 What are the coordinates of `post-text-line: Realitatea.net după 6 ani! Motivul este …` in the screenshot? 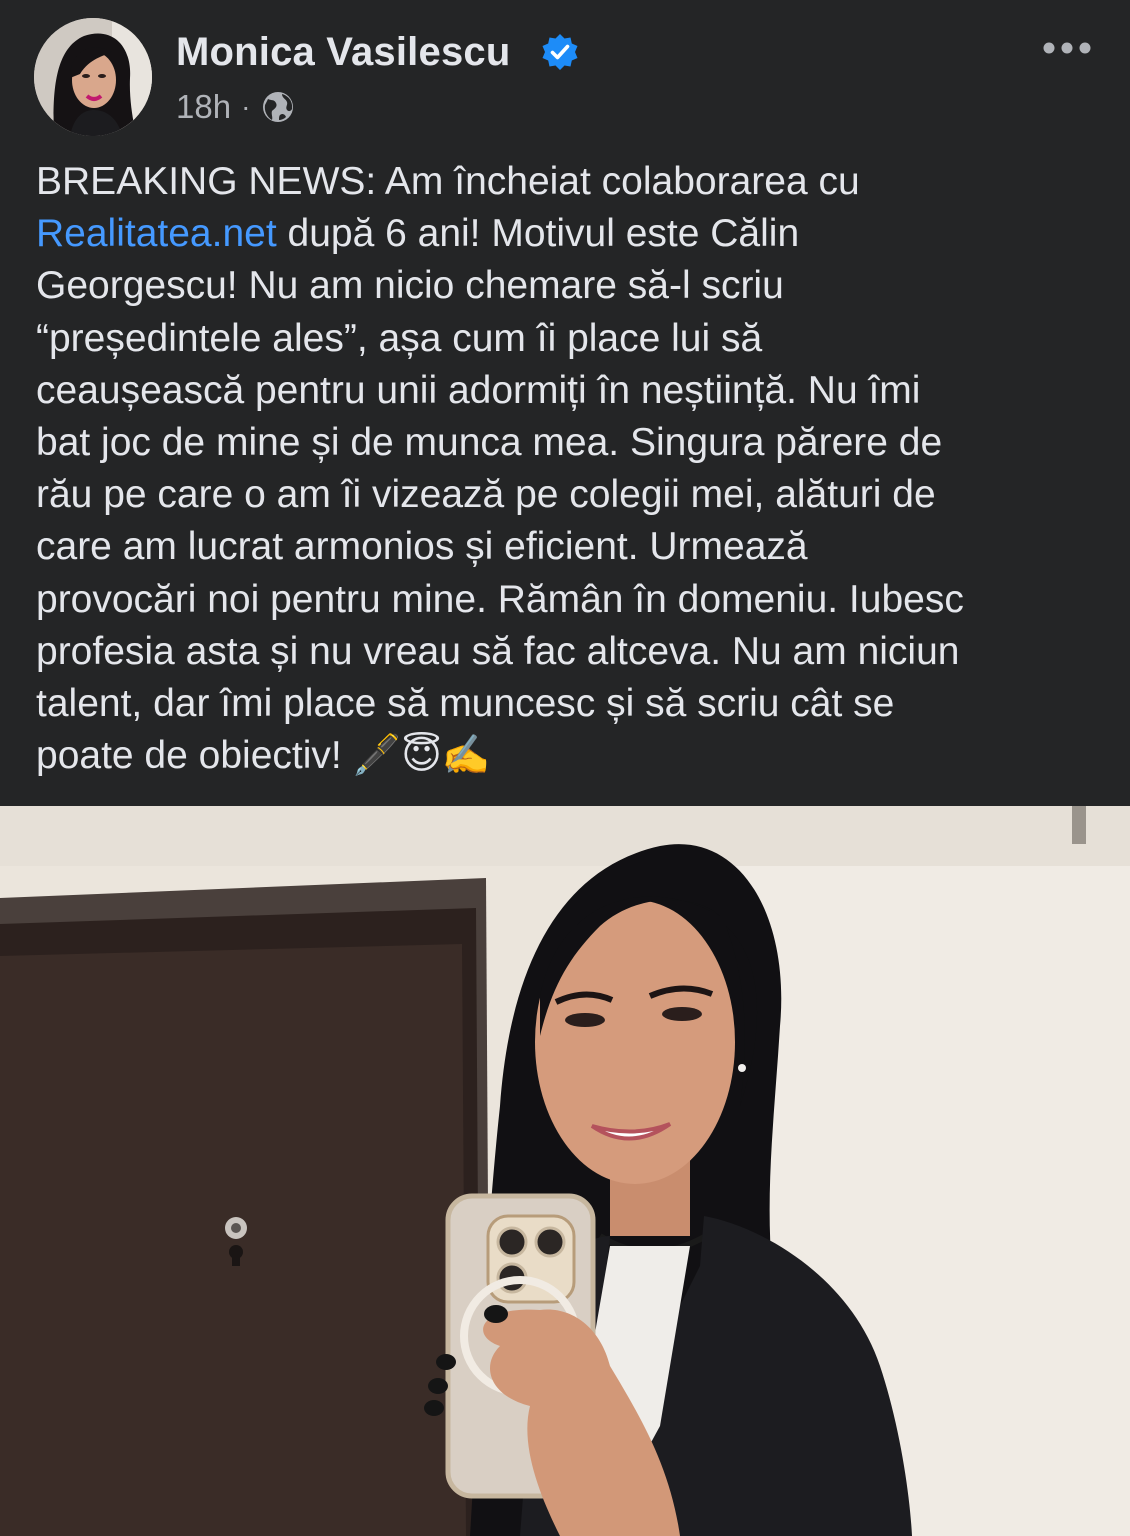 It's located at (571, 234).